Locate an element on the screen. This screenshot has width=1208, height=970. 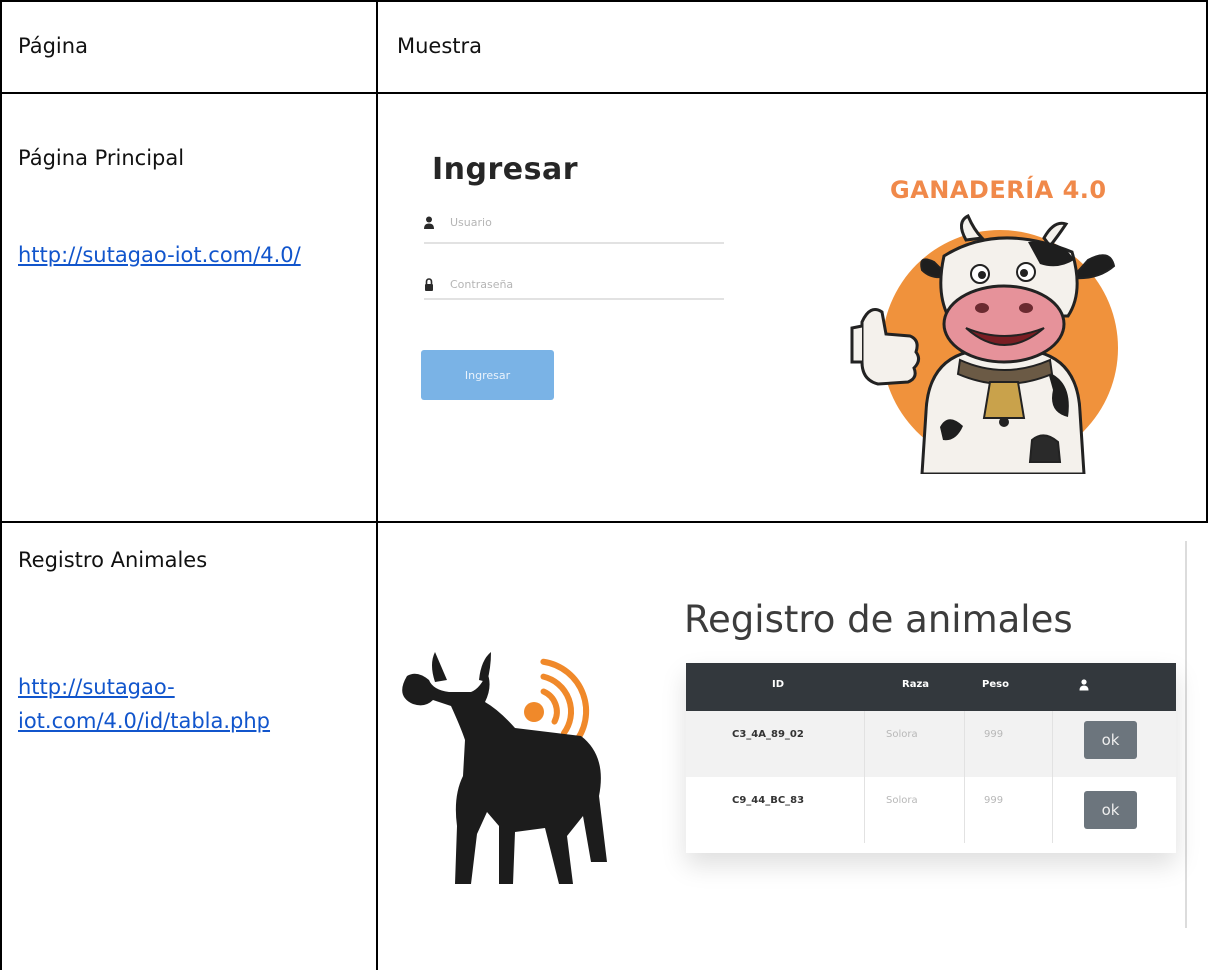
brand-title: GANADERÍA 4.0 is located at coordinates (998, 190).